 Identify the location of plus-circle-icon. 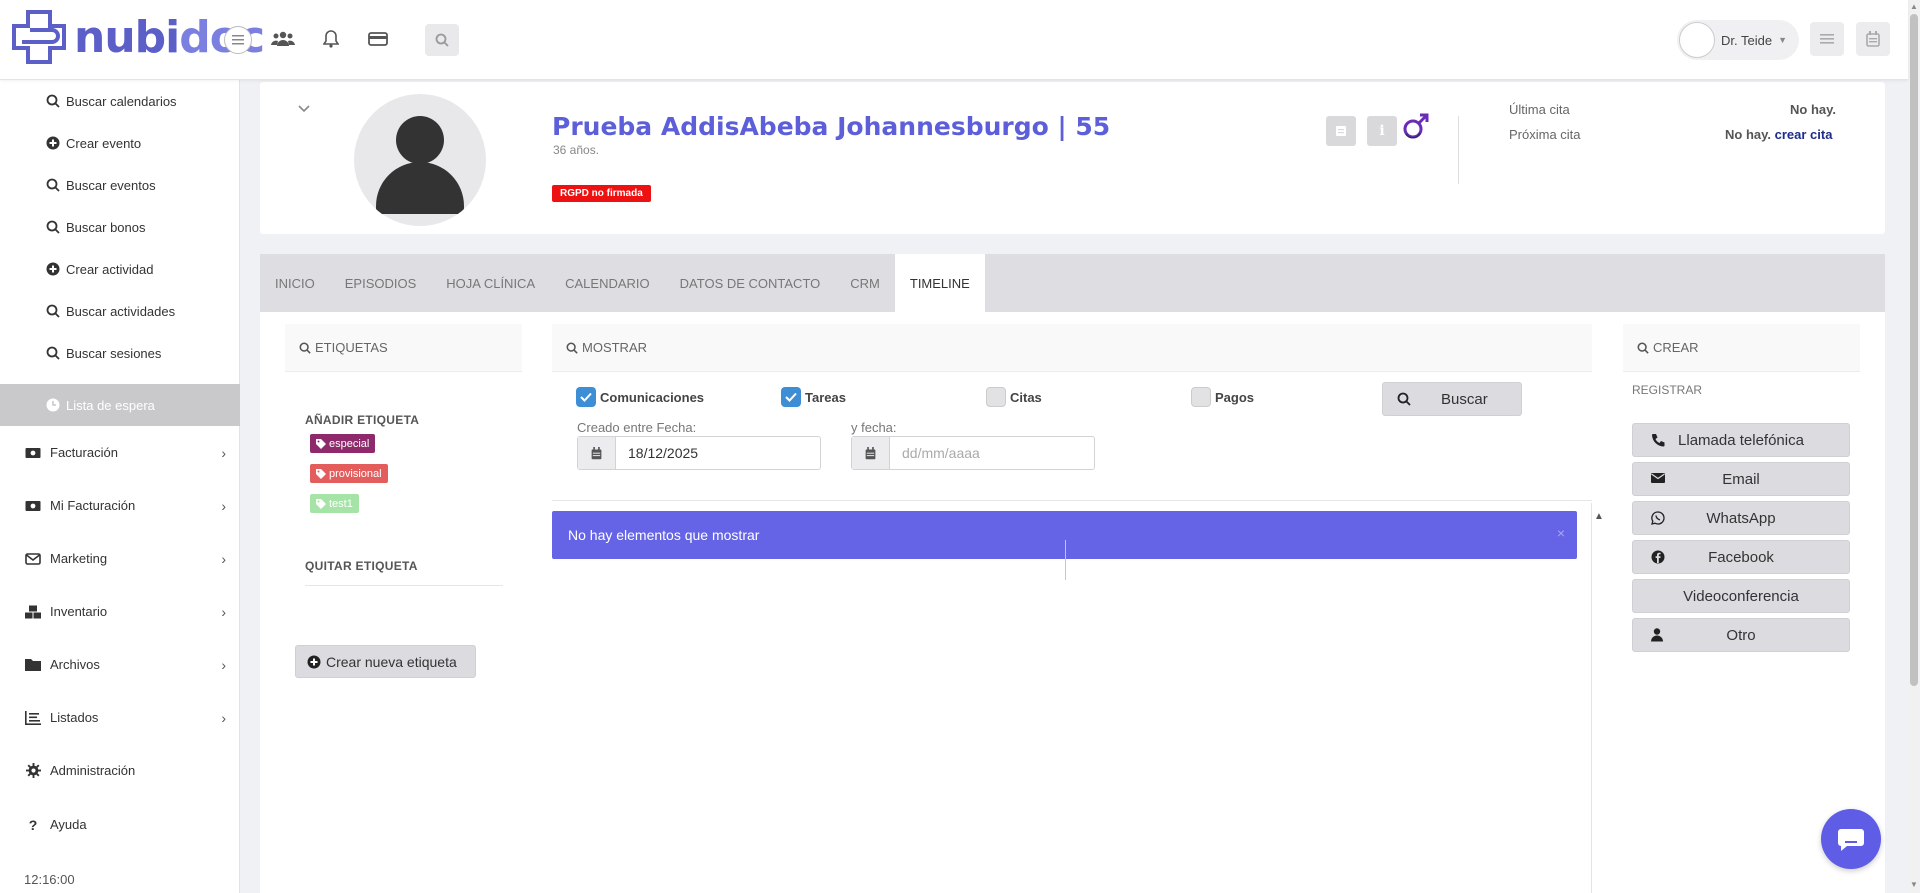
(53, 143).